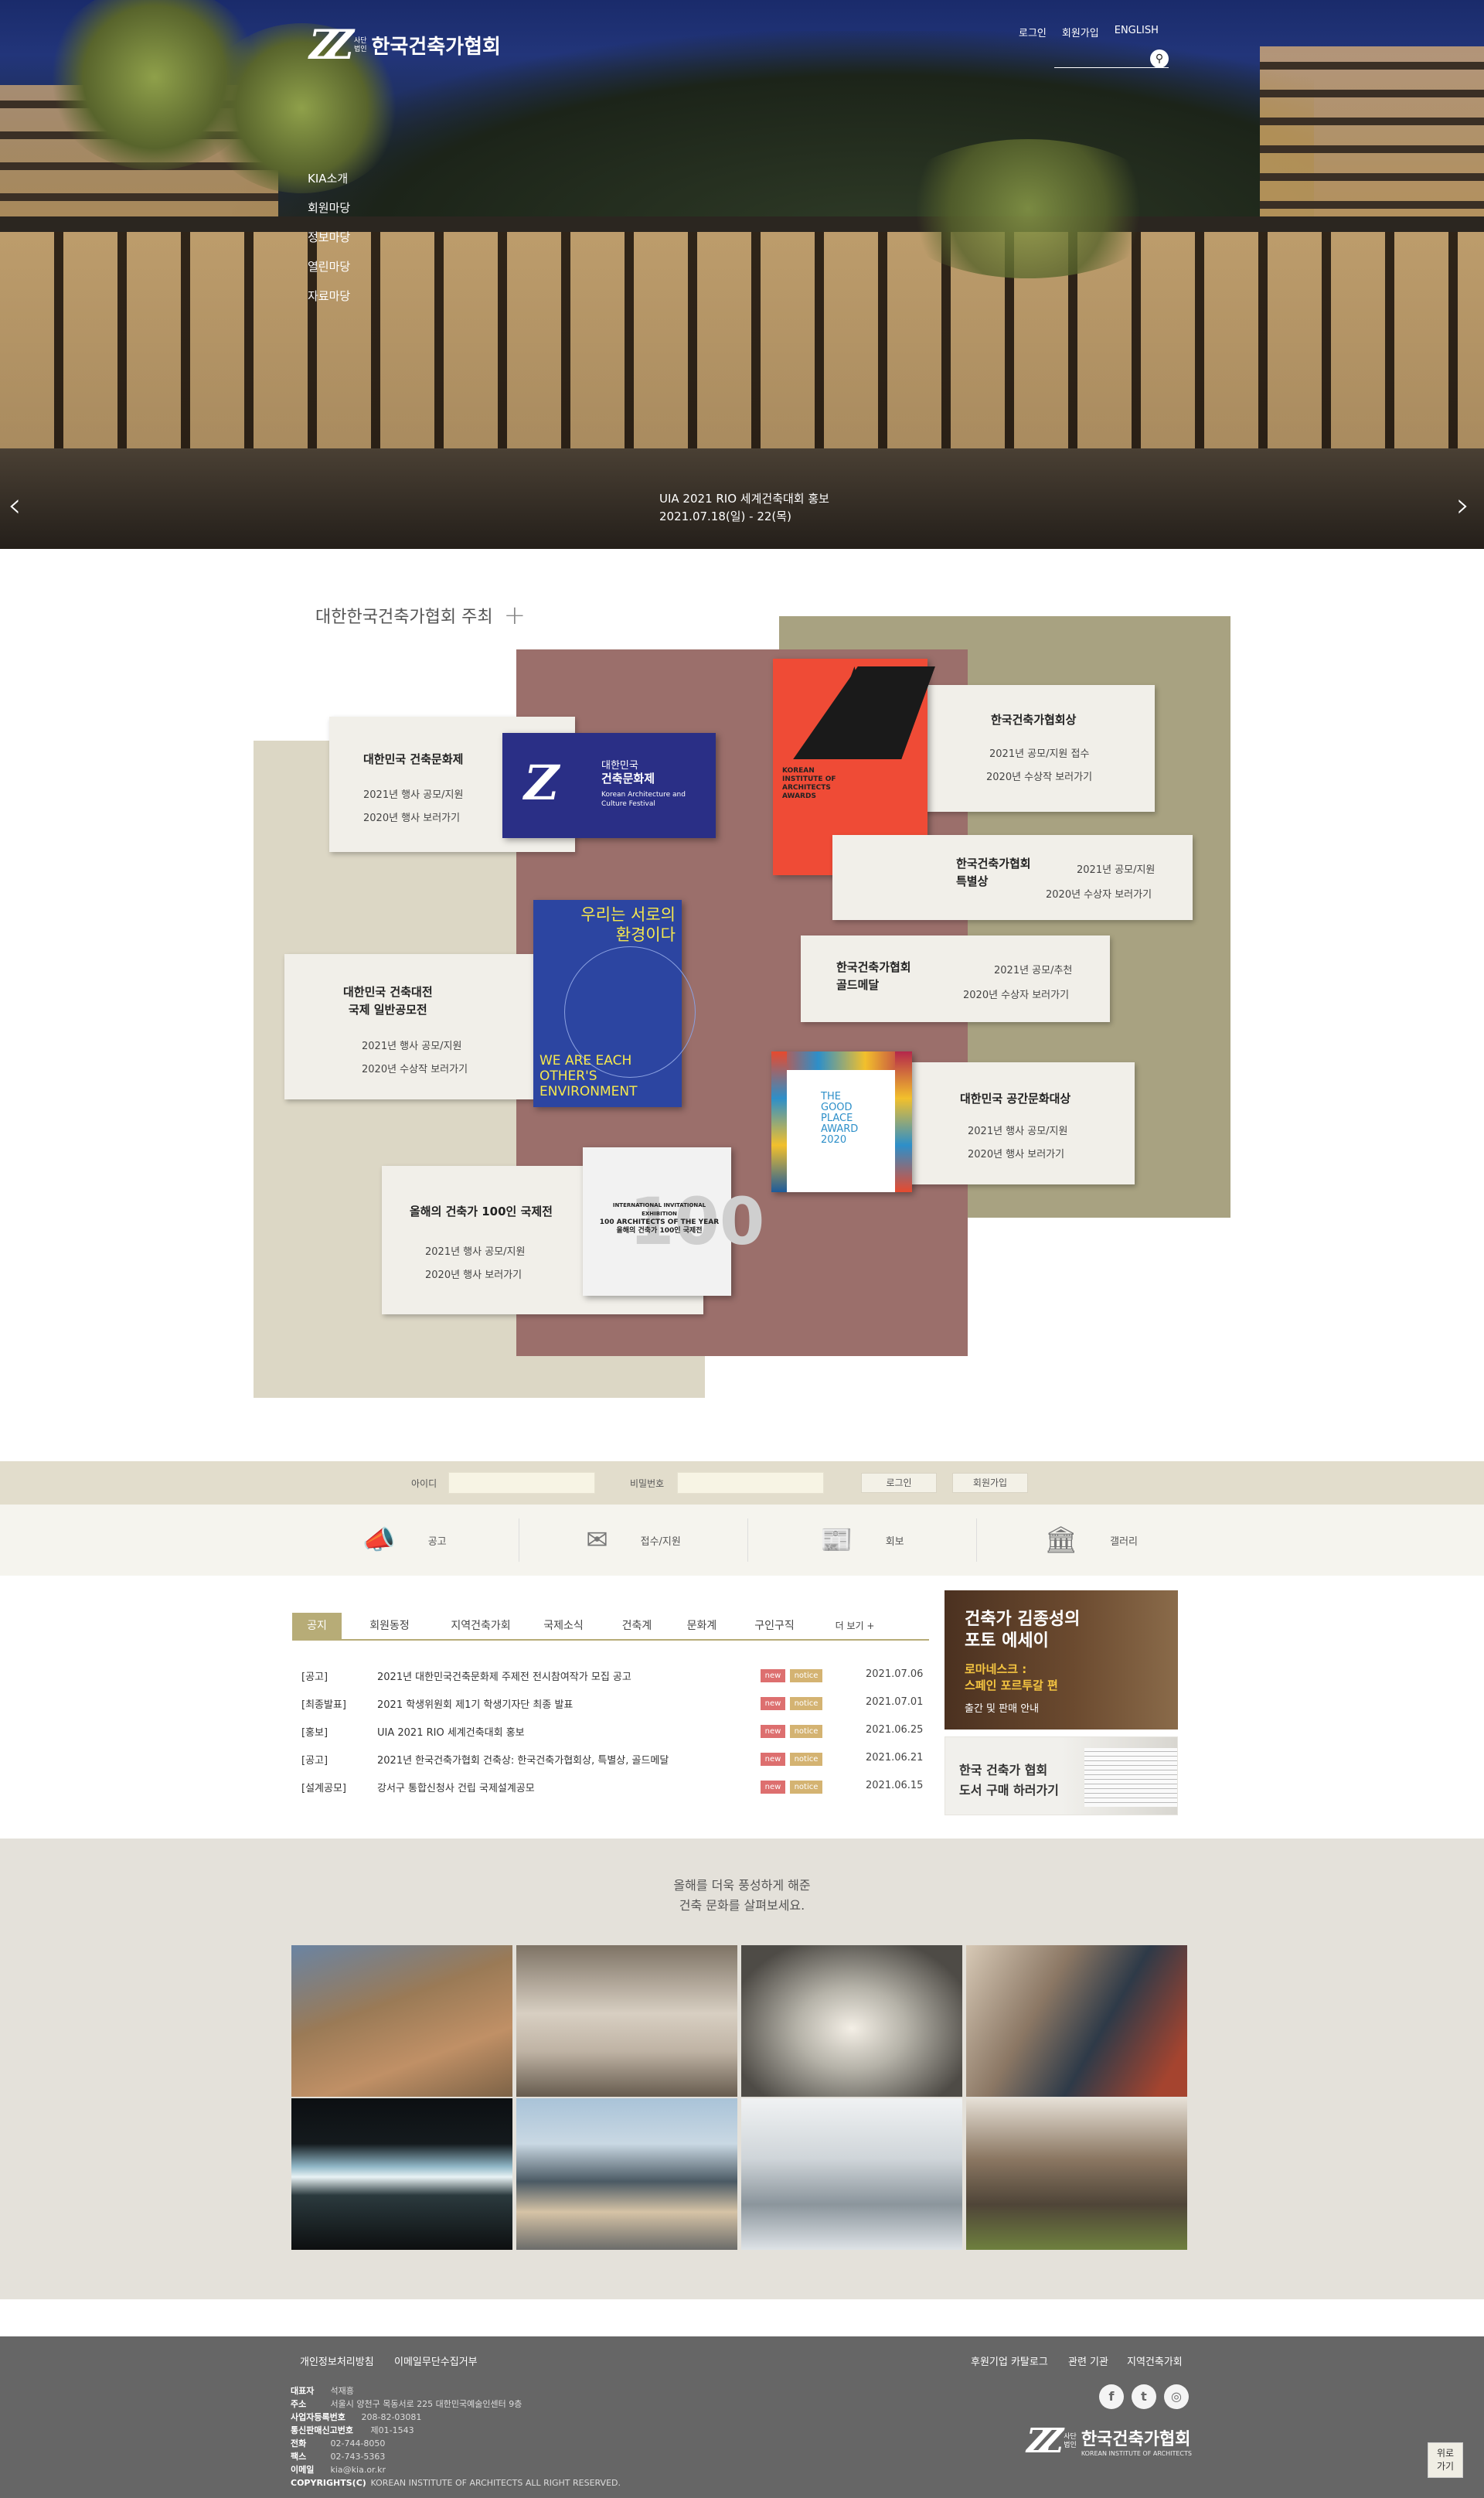 The width and height of the screenshot is (1484, 2498). I want to click on sponsor-catalog-link: 후원기업 카탈로그, so click(1009, 2360).